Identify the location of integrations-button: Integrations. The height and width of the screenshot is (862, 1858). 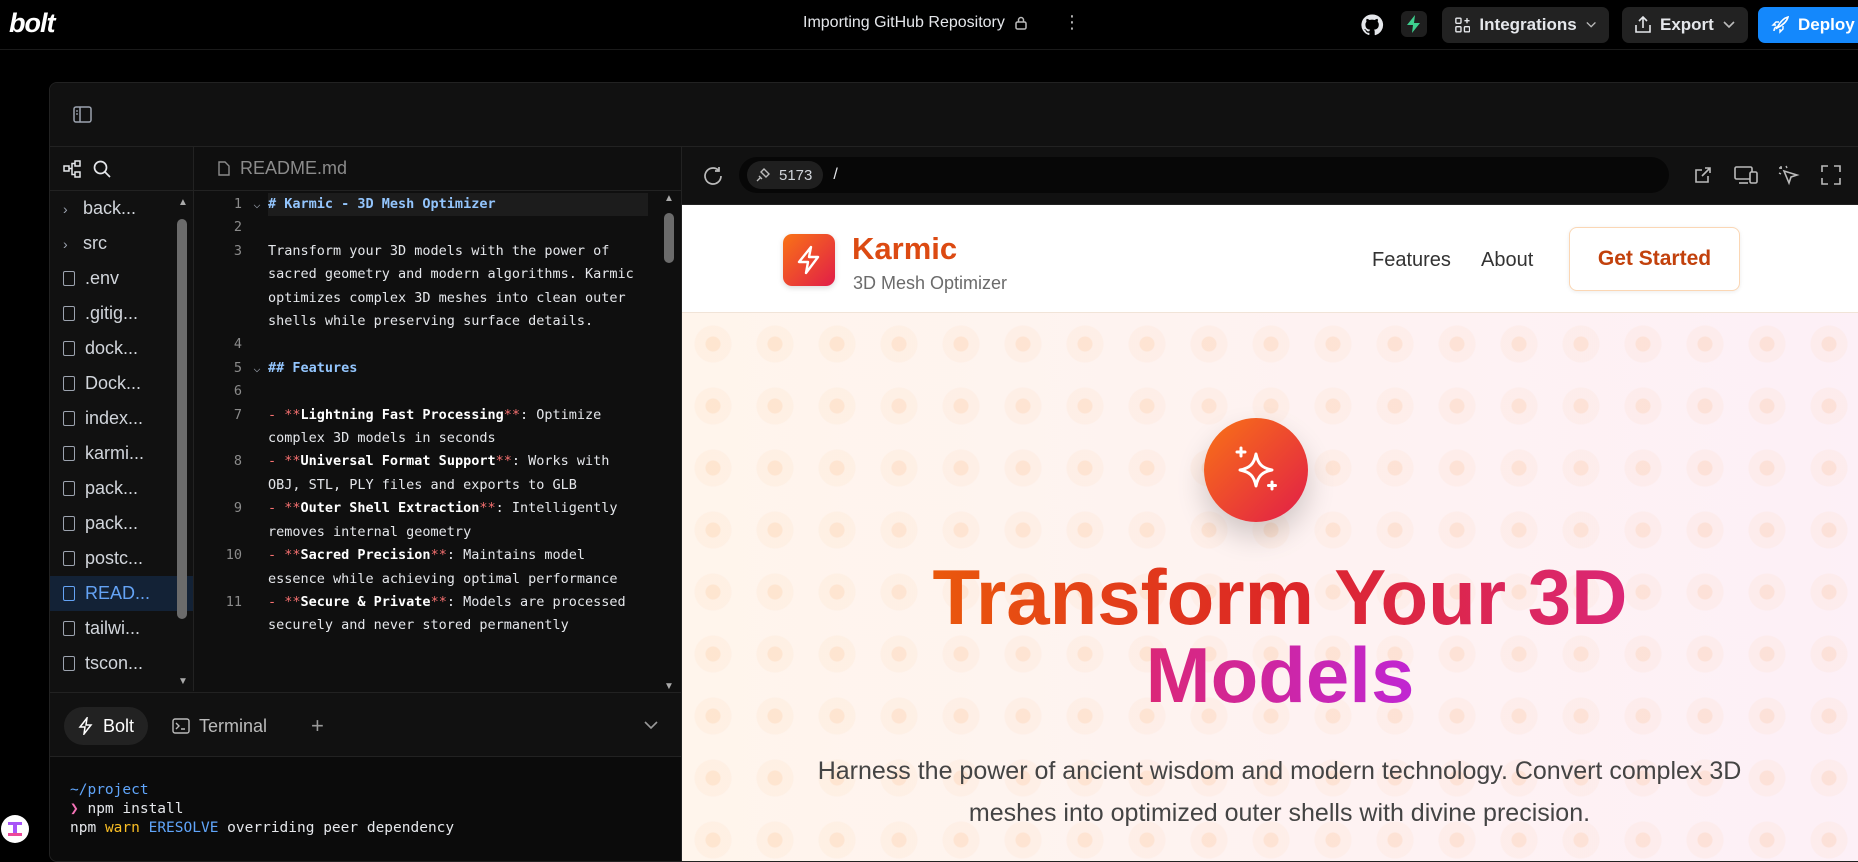
(1525, 25).